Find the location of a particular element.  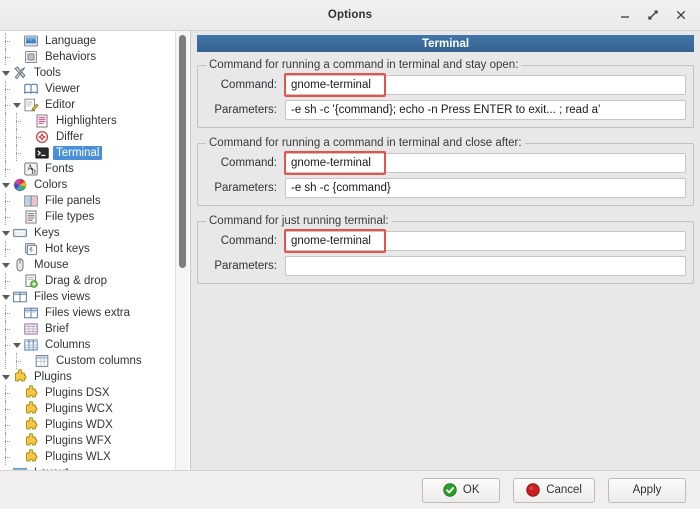

plugin-wdx-icon is located at coordinates (30, 425).